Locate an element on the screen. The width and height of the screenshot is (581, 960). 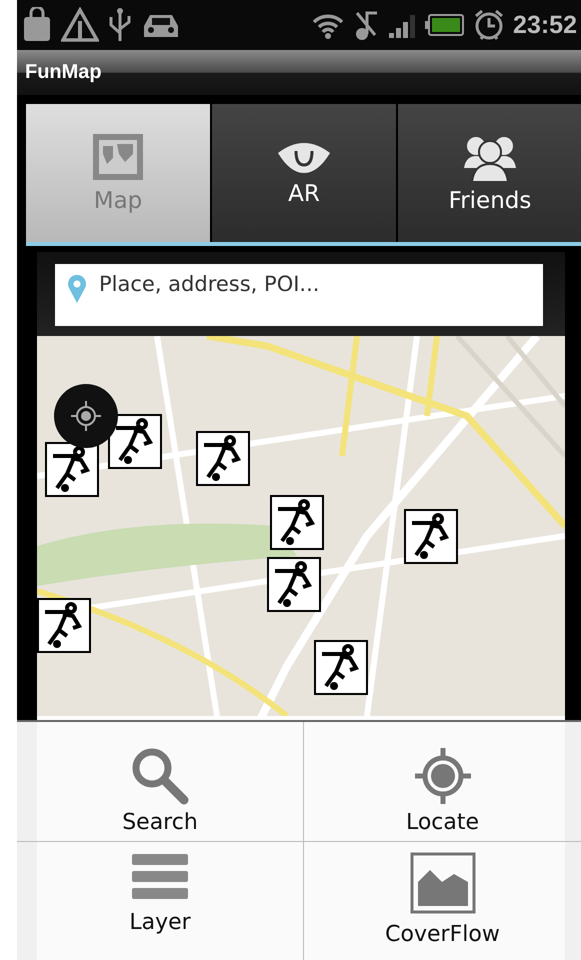
map-icon is located at coordinates (118, 157).